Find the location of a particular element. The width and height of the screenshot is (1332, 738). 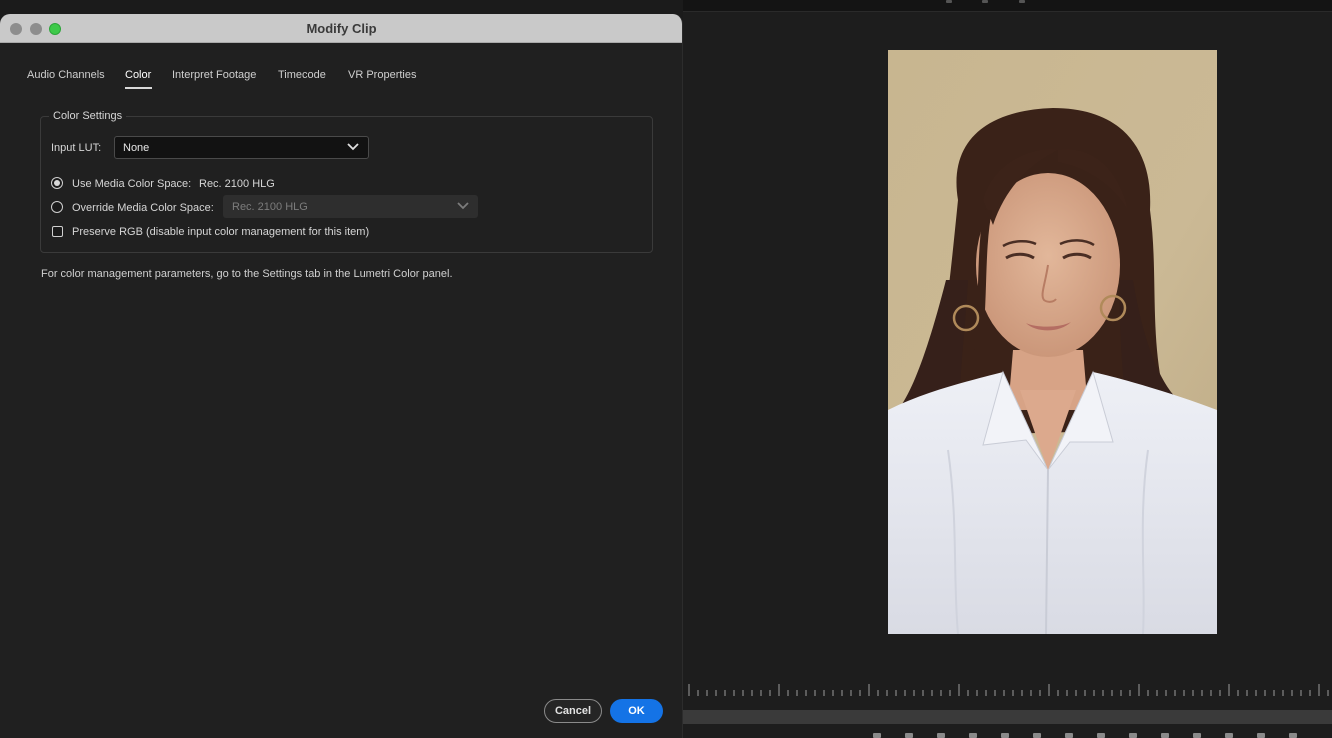

input-lut-label: Input LUT: is located at coordinates (76, 148).